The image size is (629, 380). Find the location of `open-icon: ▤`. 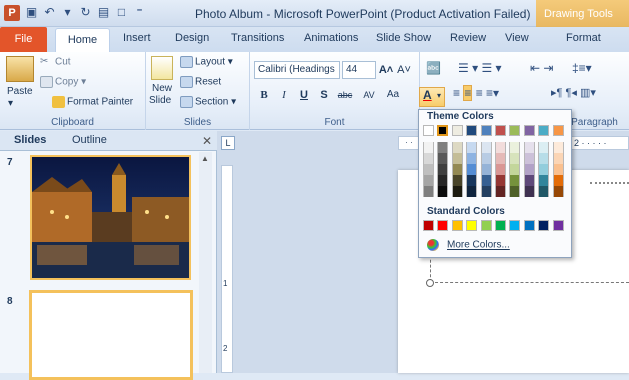

open-icon: ▤ is located at coordinates (103, 12).